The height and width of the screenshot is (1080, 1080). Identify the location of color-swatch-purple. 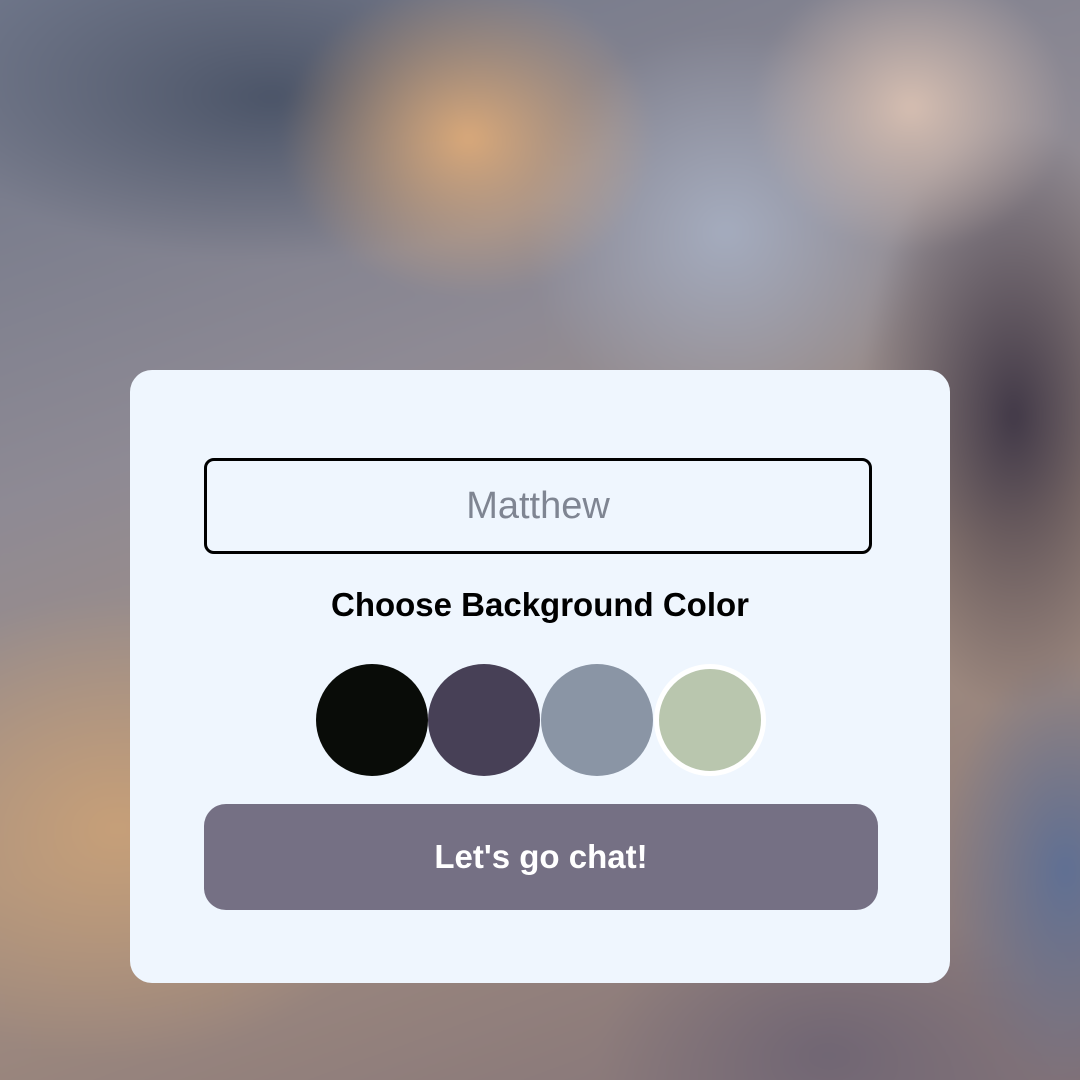
(484, 720).